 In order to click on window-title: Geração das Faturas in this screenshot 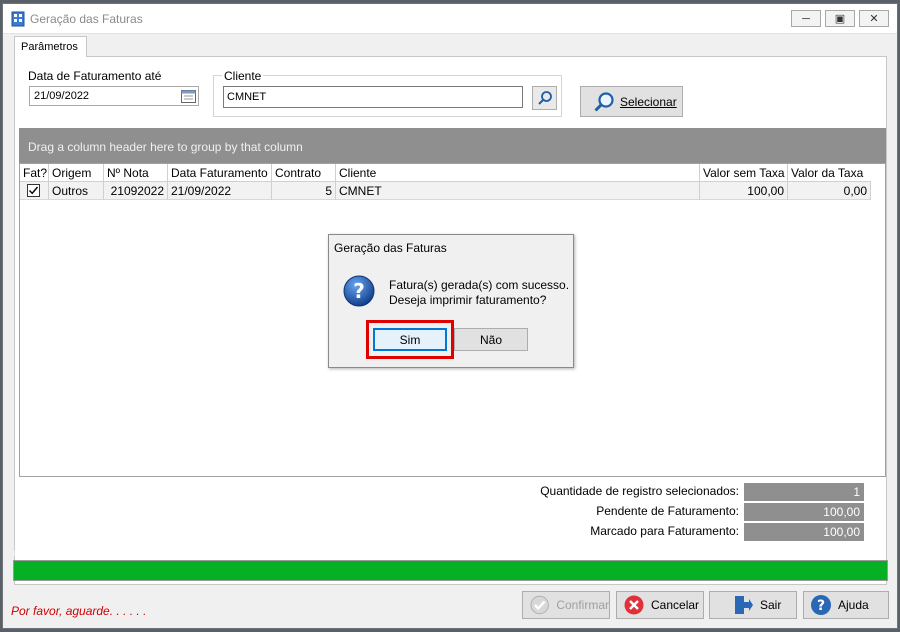, I will do `click(86, 19)`.